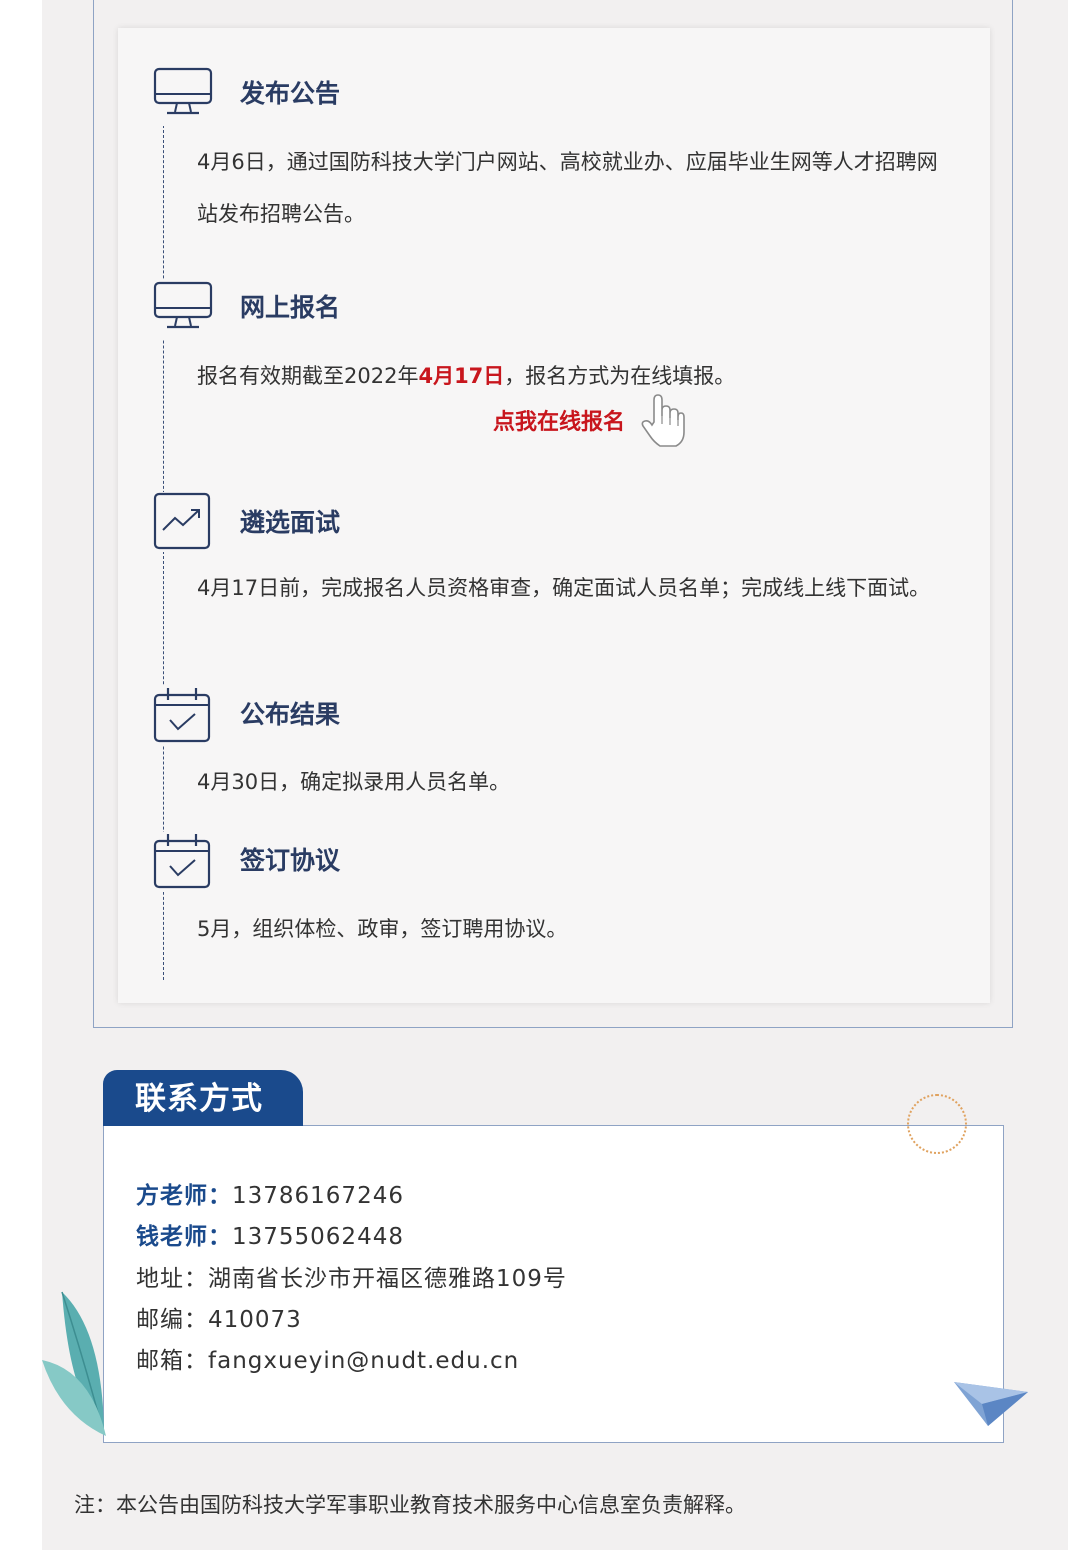 The image size is (1080, 1550). Describe the element at coordinates (318, 1237) in the screenshot. I see `phone-number: 13755062448` at that location.